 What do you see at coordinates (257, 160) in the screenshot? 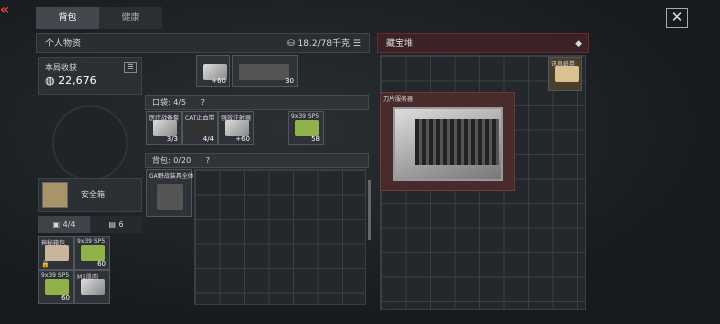
I see `backpack-header: 背包: 0/20 ?` at bounding box center [257, 160].